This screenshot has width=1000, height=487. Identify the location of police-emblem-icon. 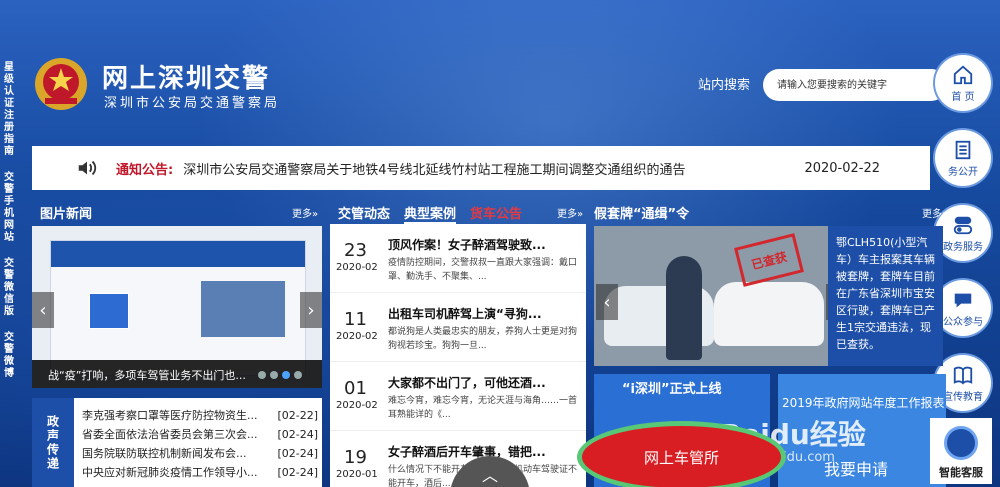
(61, 84).